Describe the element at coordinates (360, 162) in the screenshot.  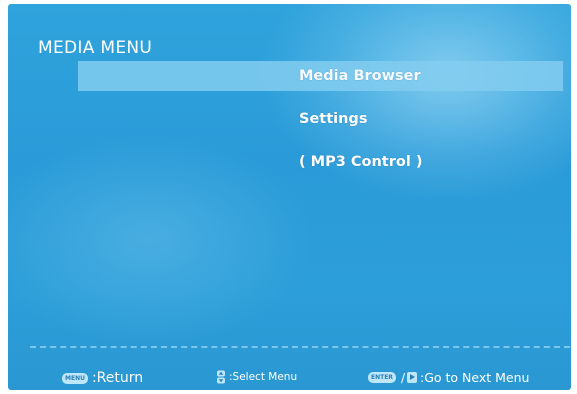
I see `menu-item-mp3-control: ( MP3 Control )` at that location.